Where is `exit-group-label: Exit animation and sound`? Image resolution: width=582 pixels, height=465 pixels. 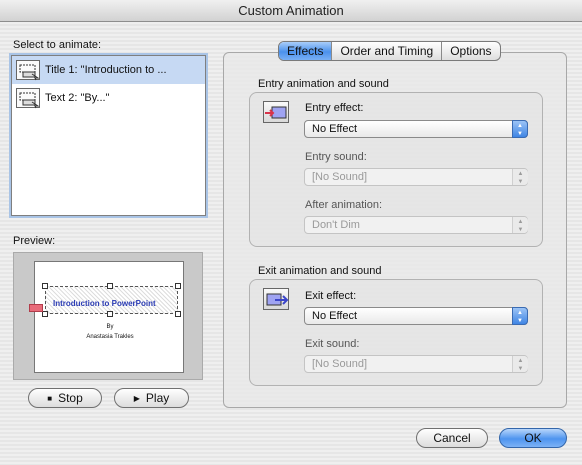
exit-group-label: Exit animation and sound is located at coordinates (320, 271).